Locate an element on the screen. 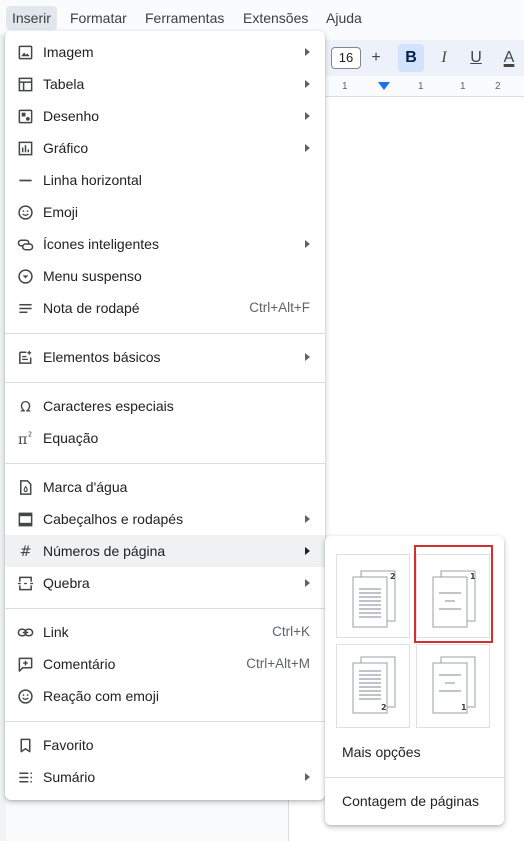  ruler: 1 1 1 2 is located at coordinates (424, 87).